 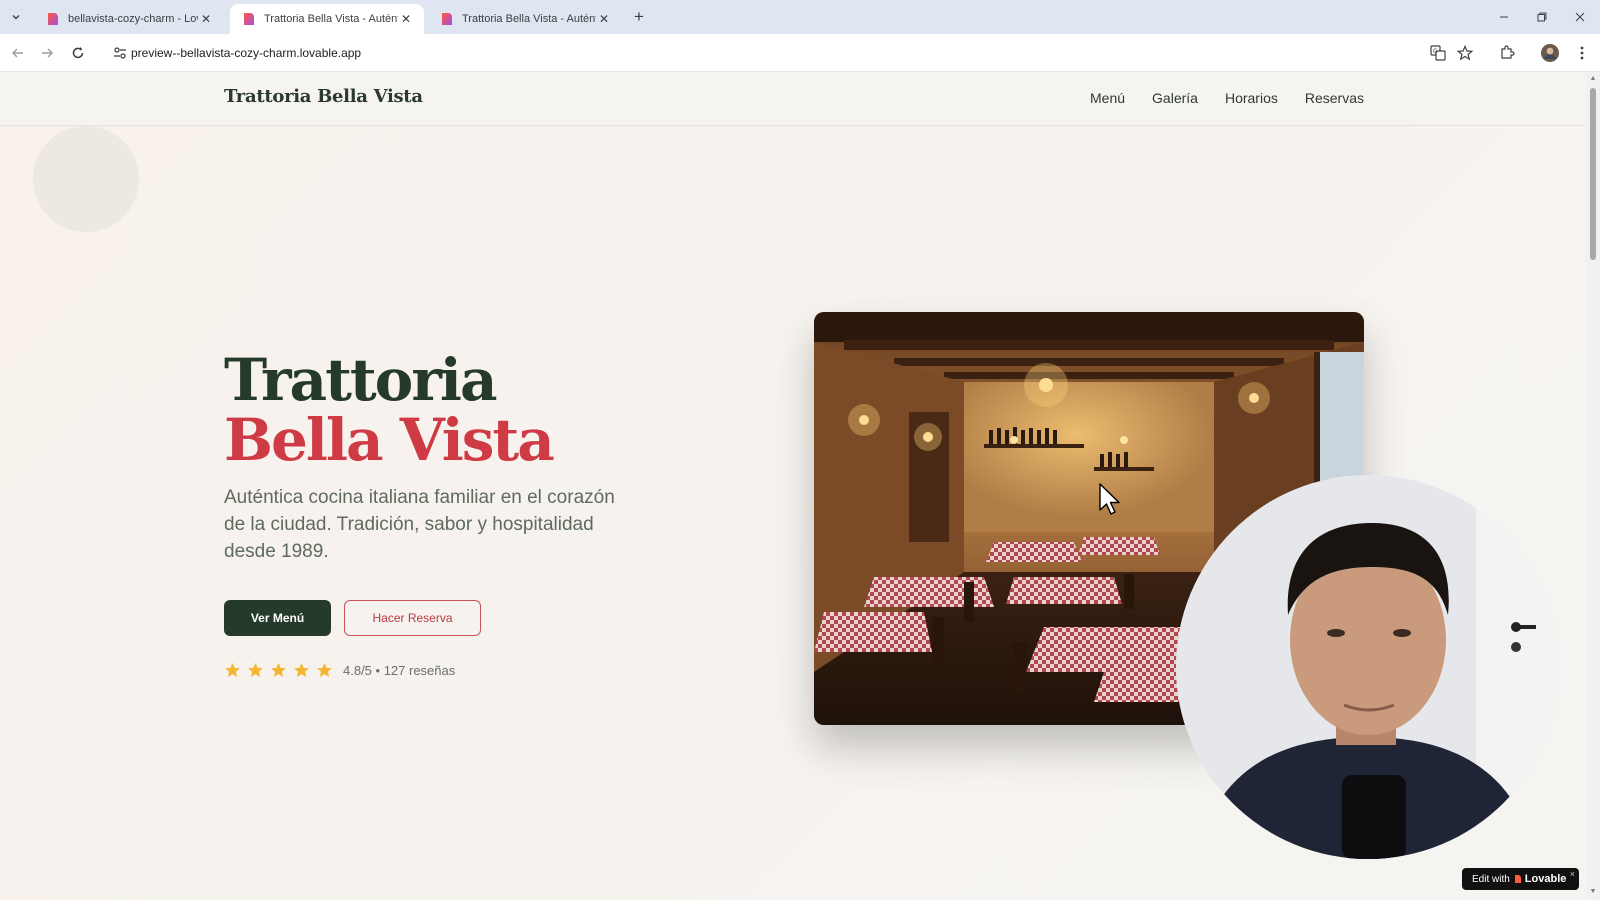 I want to click on site-nav: Menú Galería Horarios Reservas, so click(x=1227, y=98).